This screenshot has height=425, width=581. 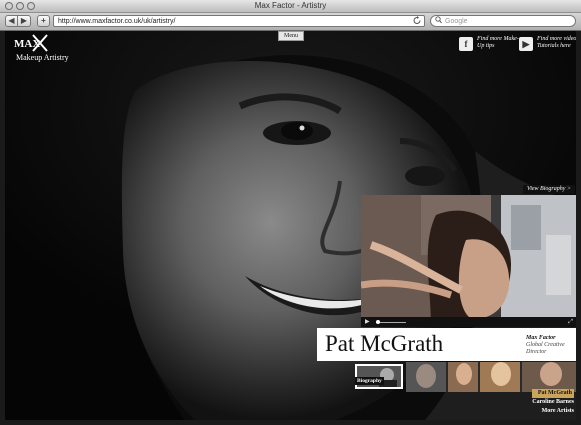 I want to click on fullscreen-icon: ⤢, so click(x=570, y=322).